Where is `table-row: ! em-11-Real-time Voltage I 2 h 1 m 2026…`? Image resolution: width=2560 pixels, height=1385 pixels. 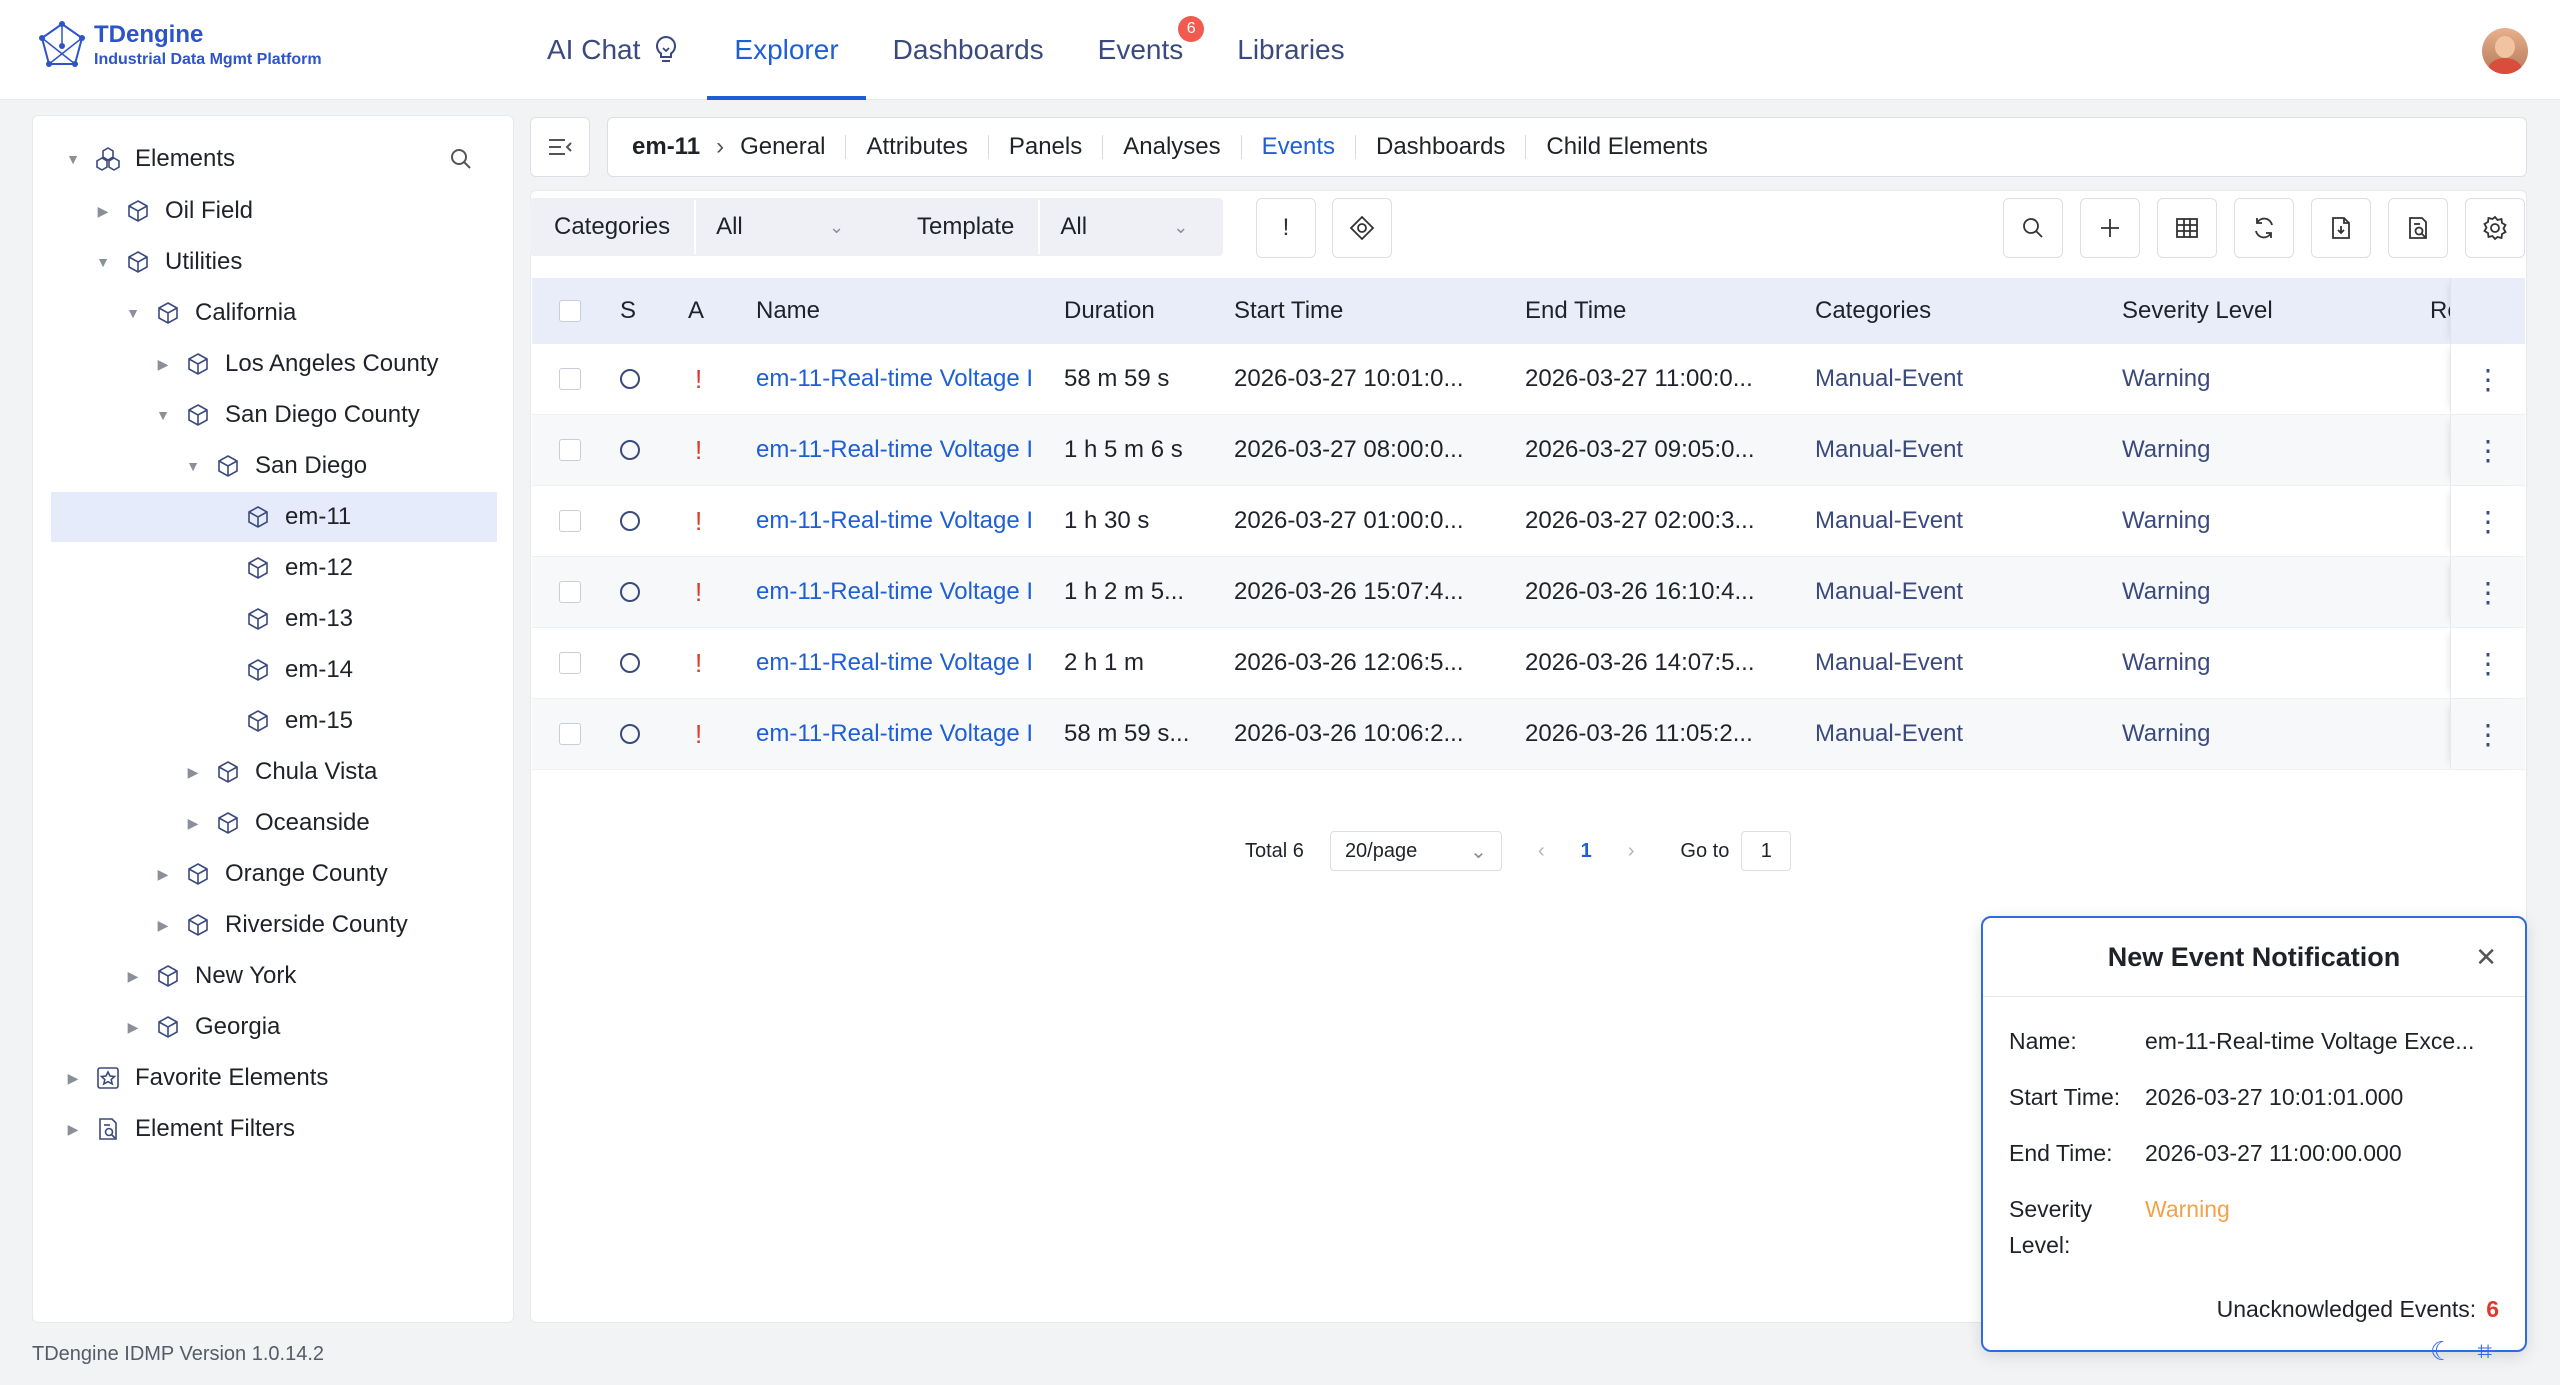 table-row: ! em-11-Real-time Voltage I 2 h 1 m 2026… is located at coordinates (1528, 663).